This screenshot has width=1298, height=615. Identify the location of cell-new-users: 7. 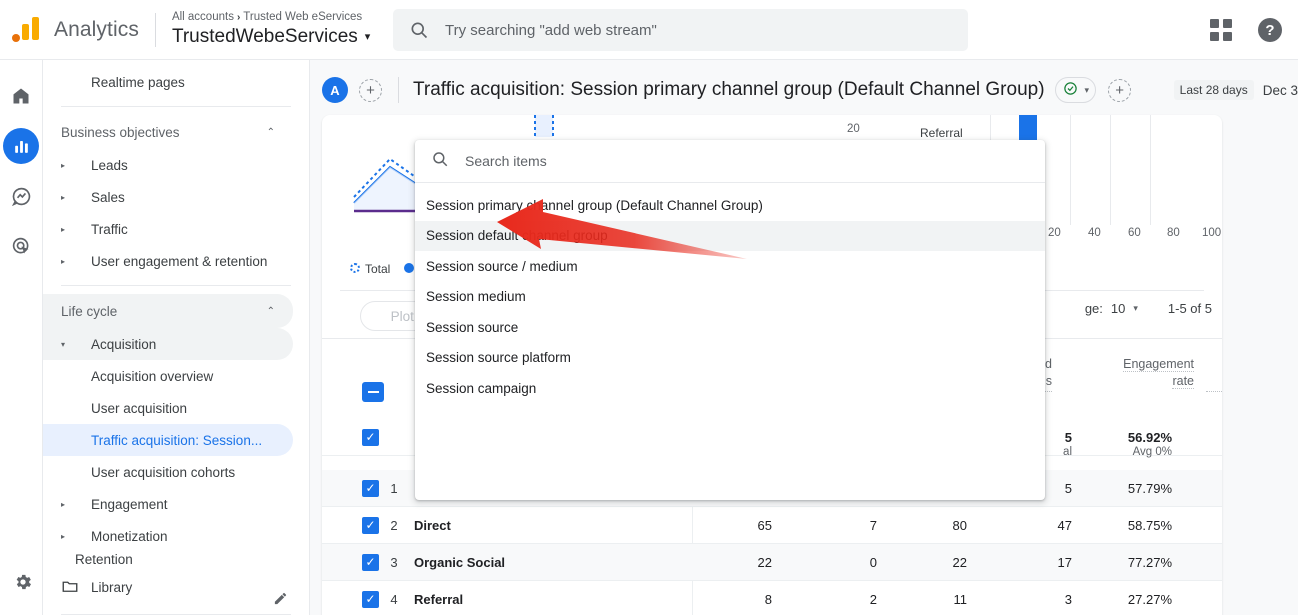
(873, 525).